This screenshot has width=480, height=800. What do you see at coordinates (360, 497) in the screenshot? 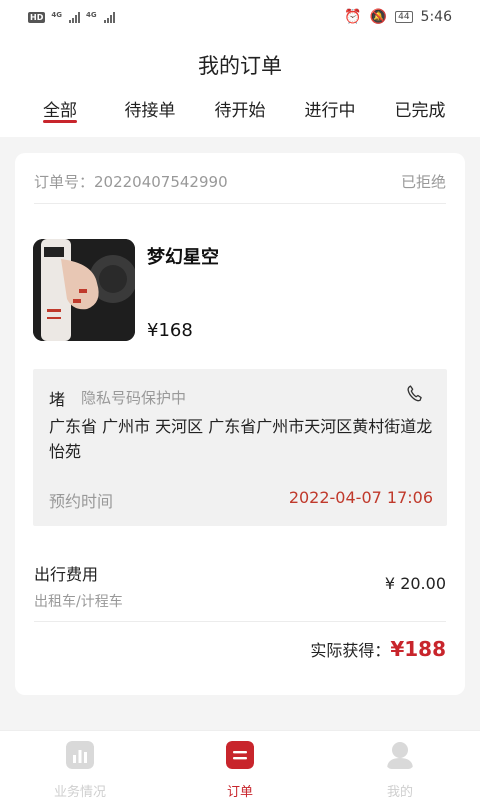
I see `appointment-time: 2022-04-07 17:06` at bounding box center [360, 497].